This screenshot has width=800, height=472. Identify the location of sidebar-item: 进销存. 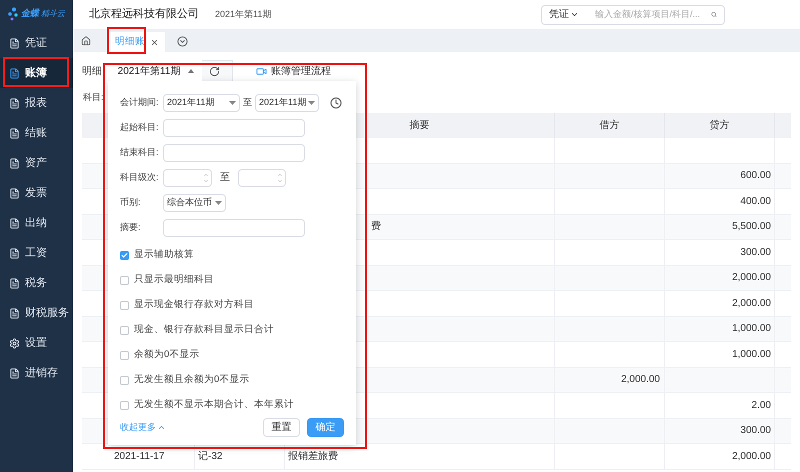
(36, 373).